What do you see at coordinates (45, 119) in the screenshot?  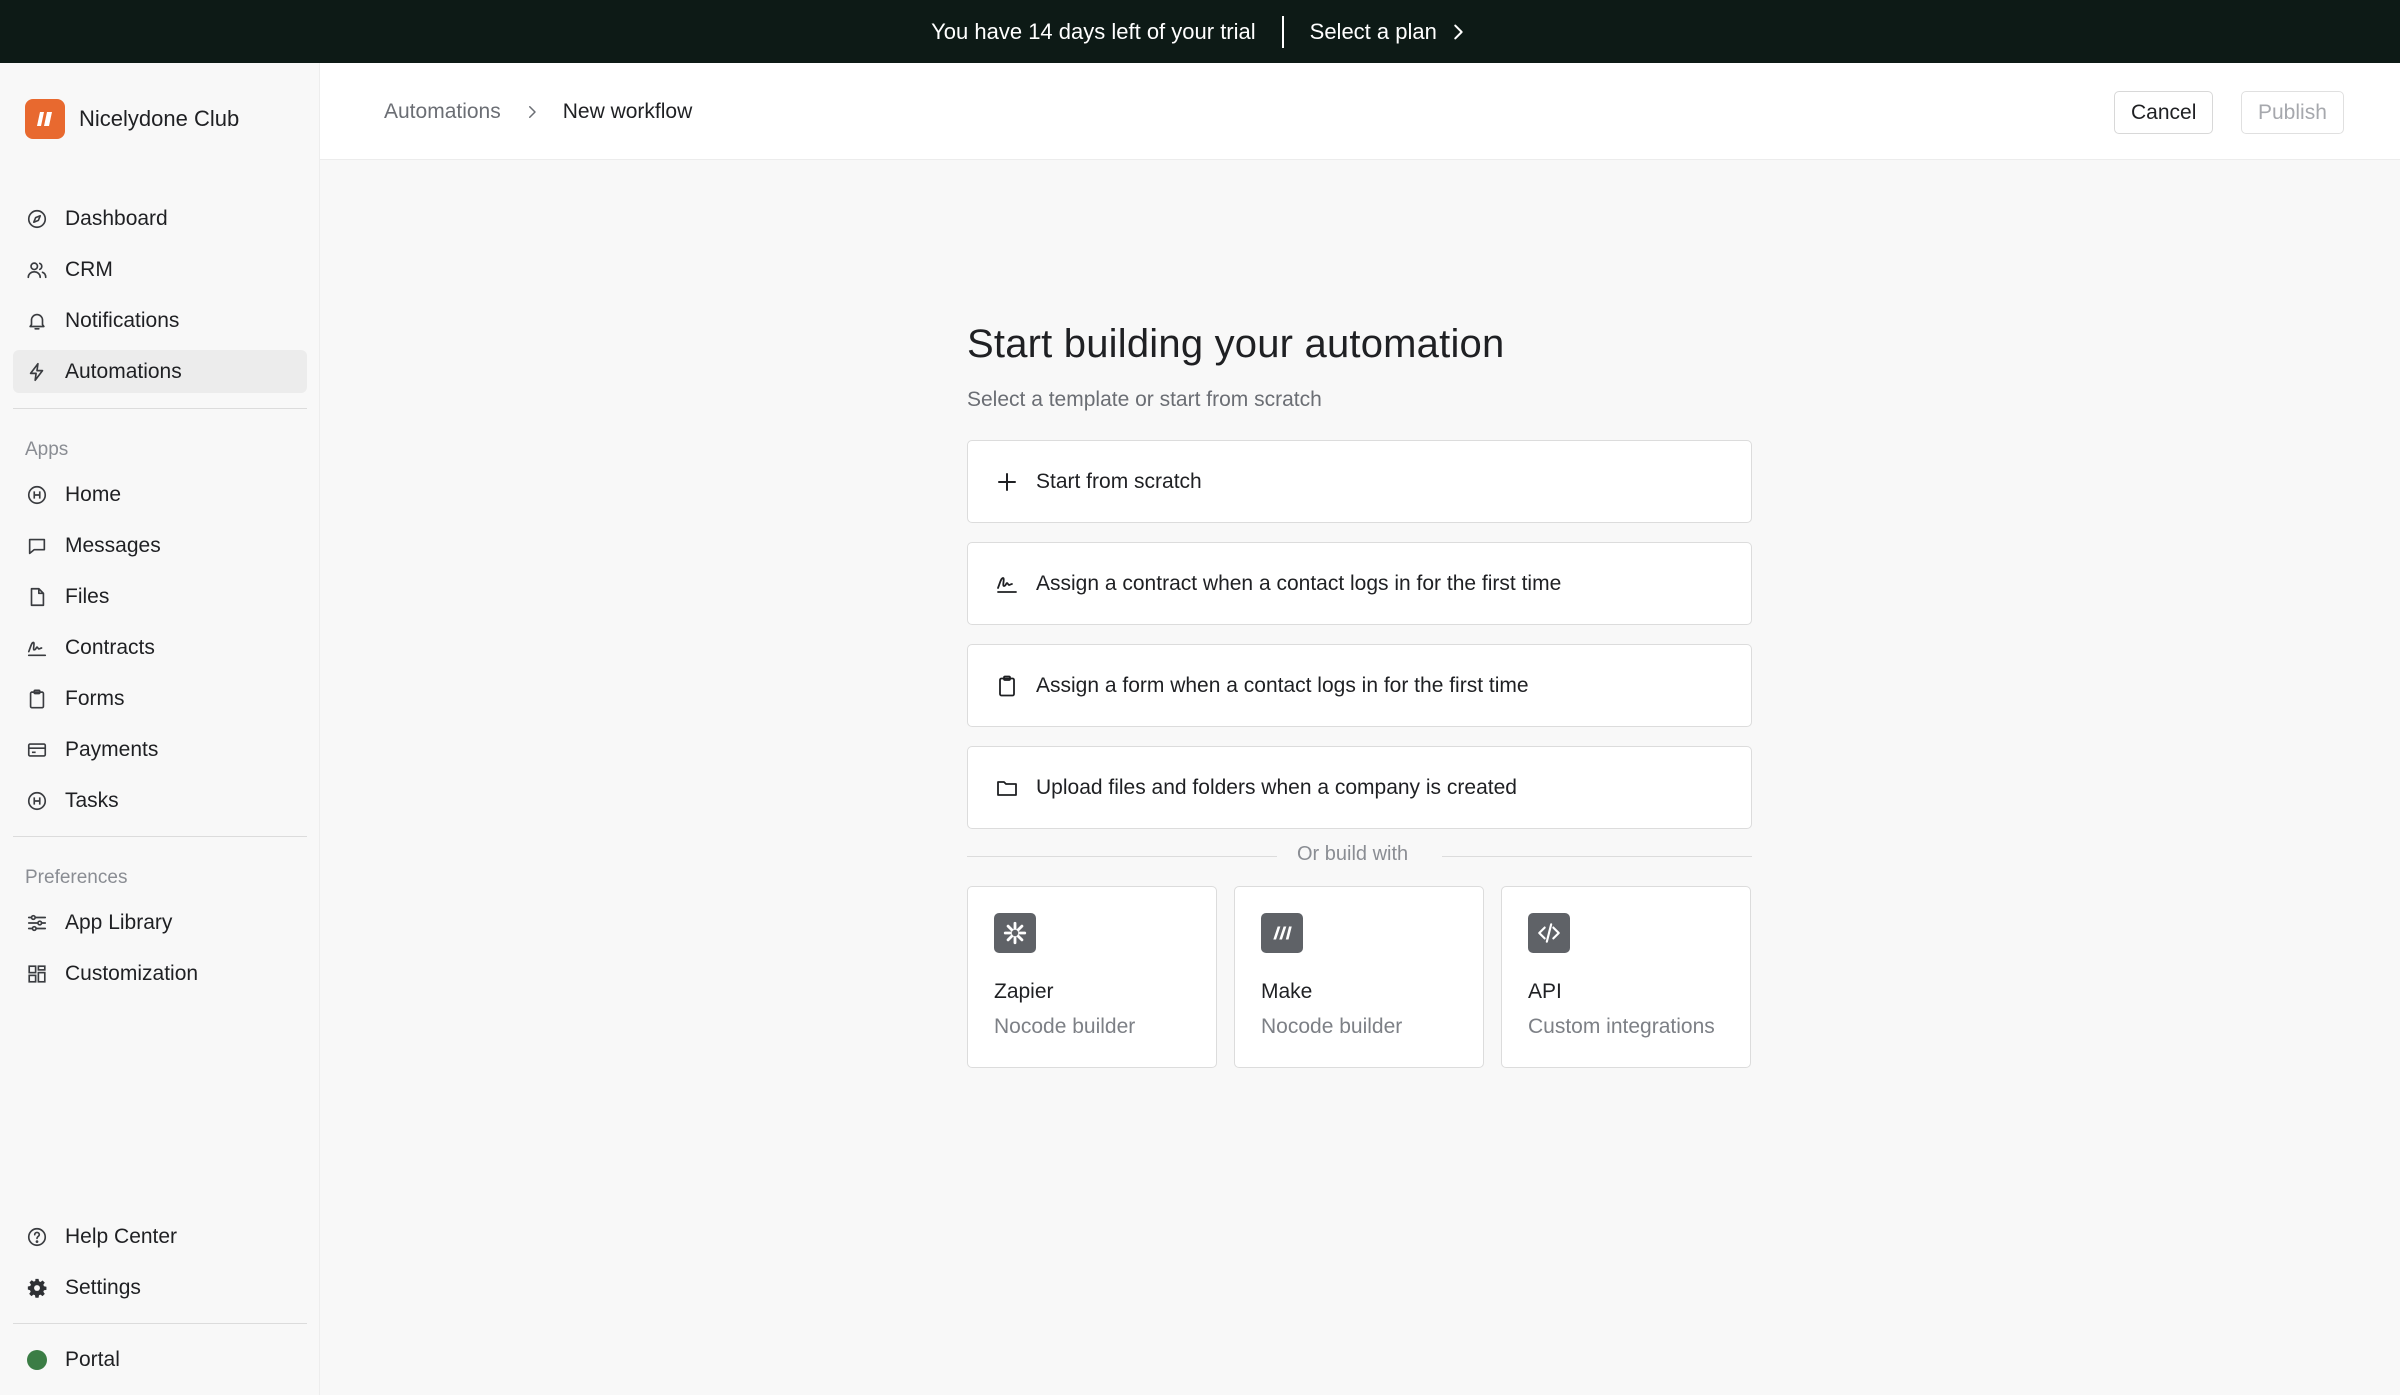 I see `brand-logo-icon` at bounding box center [45, 119].